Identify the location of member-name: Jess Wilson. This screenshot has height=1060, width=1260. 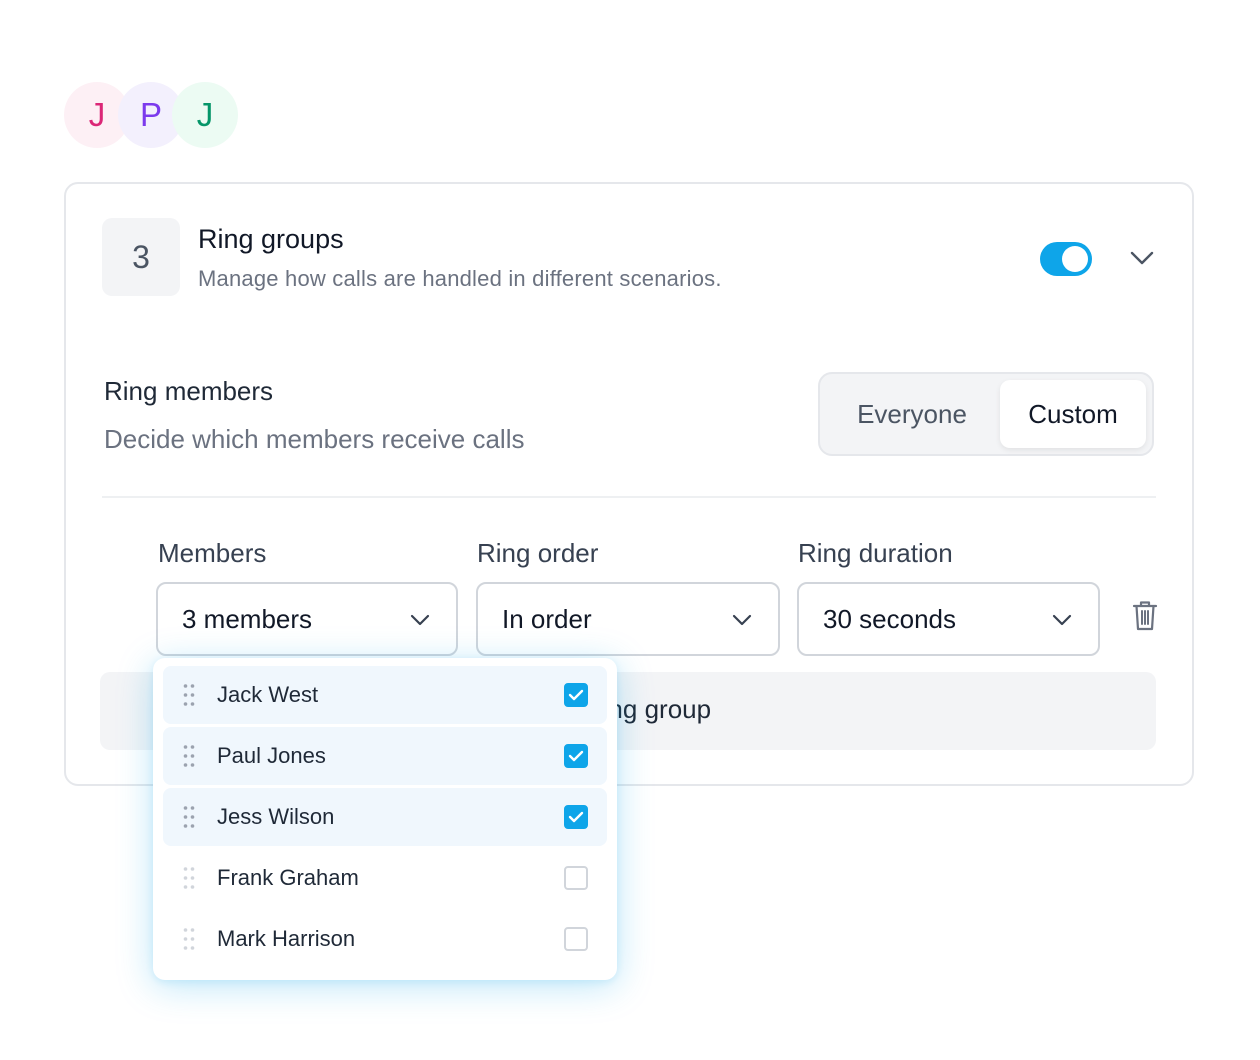
(276, 816).